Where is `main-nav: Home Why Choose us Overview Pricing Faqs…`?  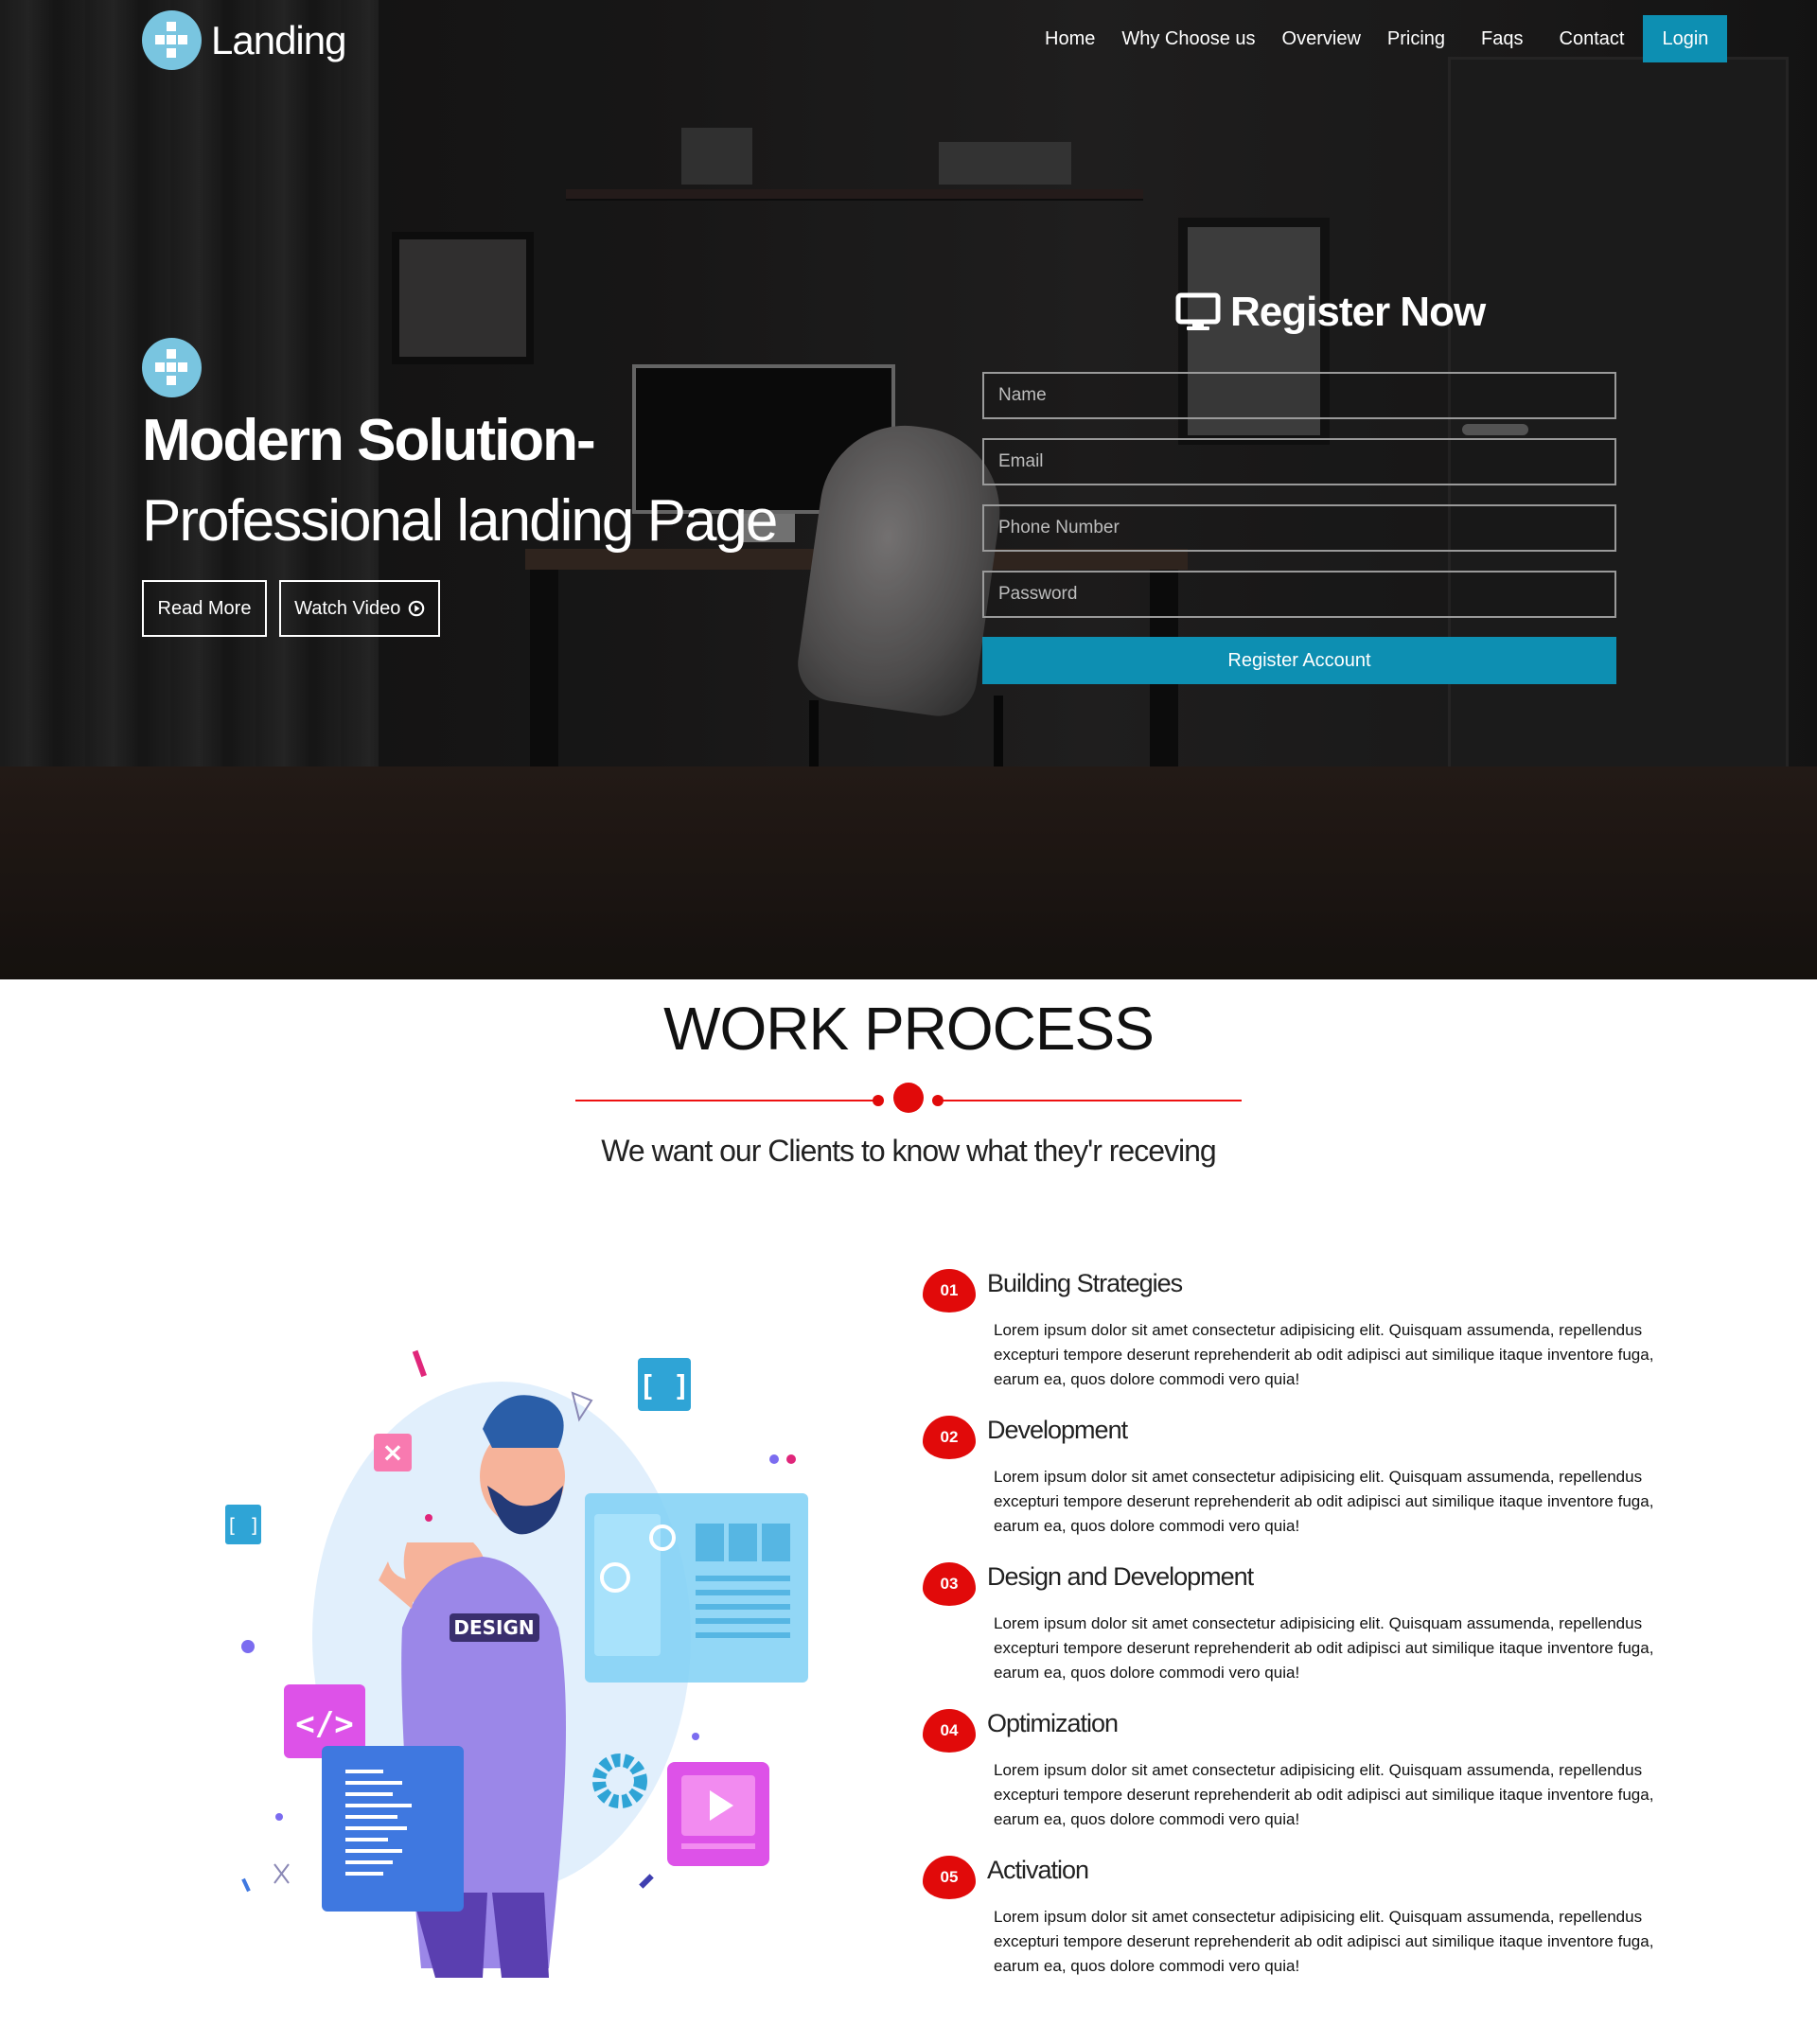 main-nav: Home Why Choose us Overview Pricing Faqs… is located at coordinates (1380, 38).